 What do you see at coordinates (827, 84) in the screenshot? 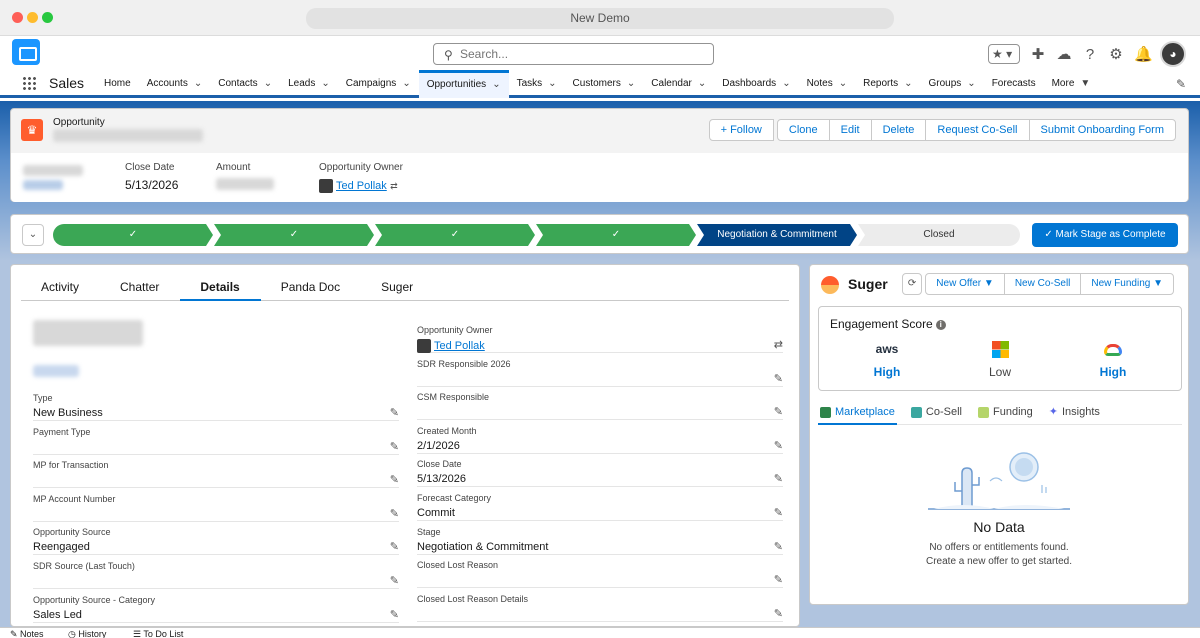
I see `nav-item-notes: Notes ⌄` at bounding box center [827, 84].